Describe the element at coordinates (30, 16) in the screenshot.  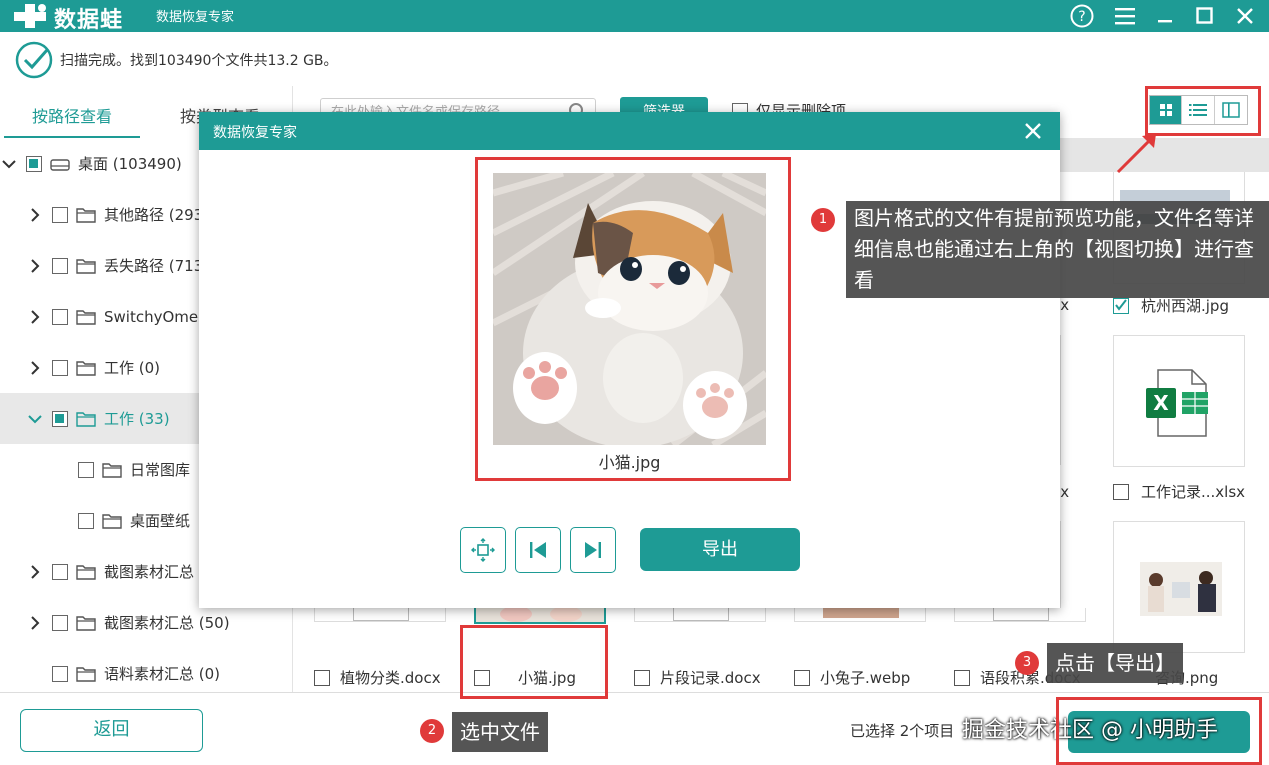
I see `logo-icon` at that location.